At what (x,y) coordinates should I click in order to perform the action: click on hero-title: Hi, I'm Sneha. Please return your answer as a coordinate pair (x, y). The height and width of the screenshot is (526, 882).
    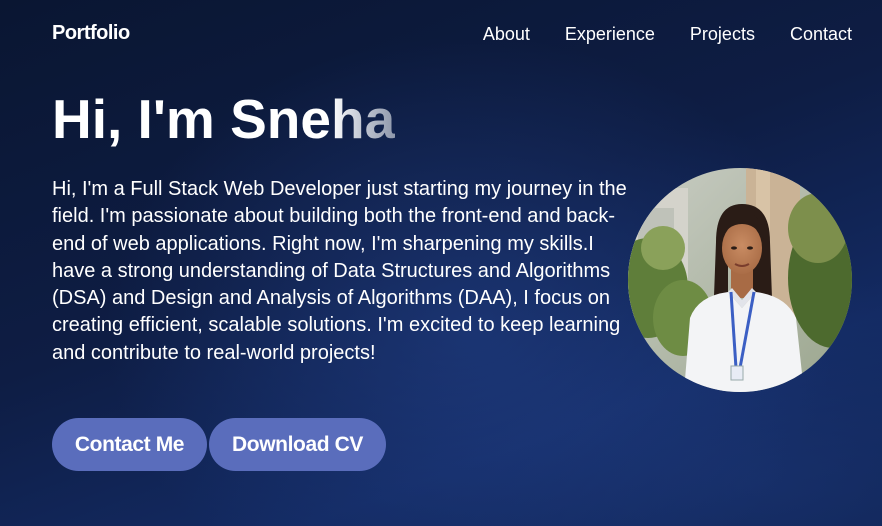
    Looking at the image, I should click on (223, 119).